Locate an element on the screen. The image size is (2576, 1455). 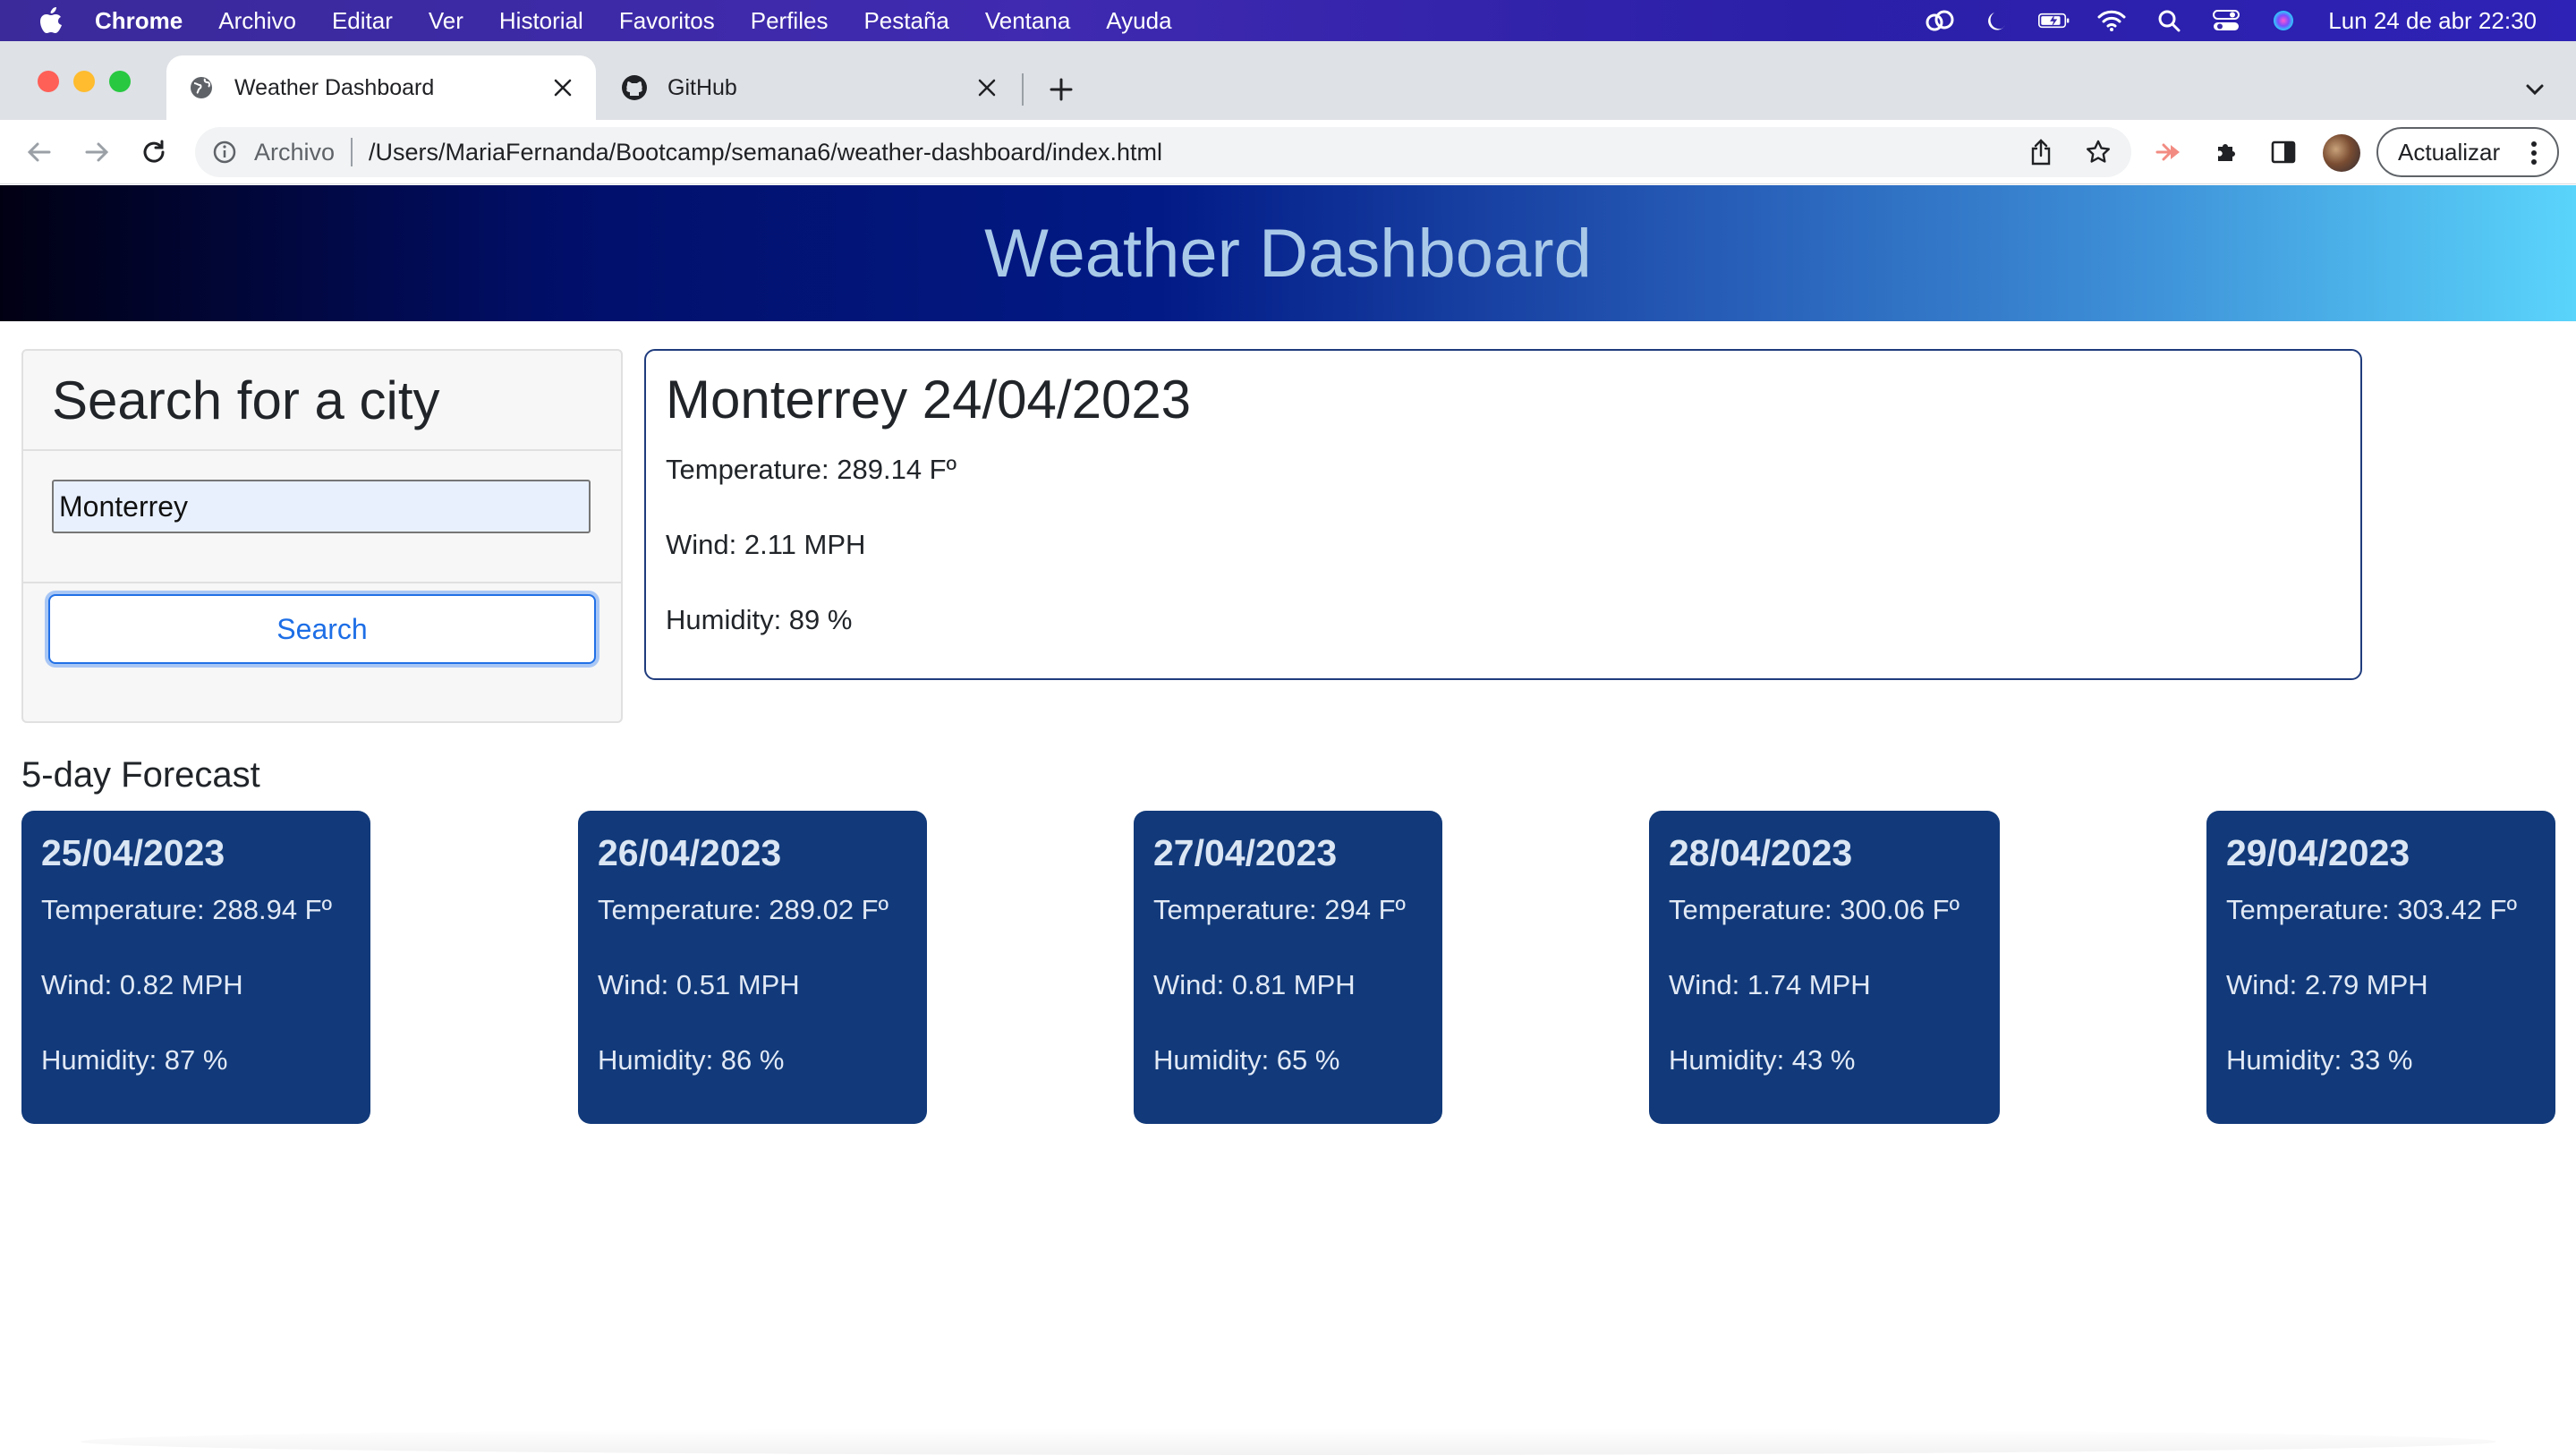
forecast-date: 27/04/2023 is located at coordinates (1245, 852).